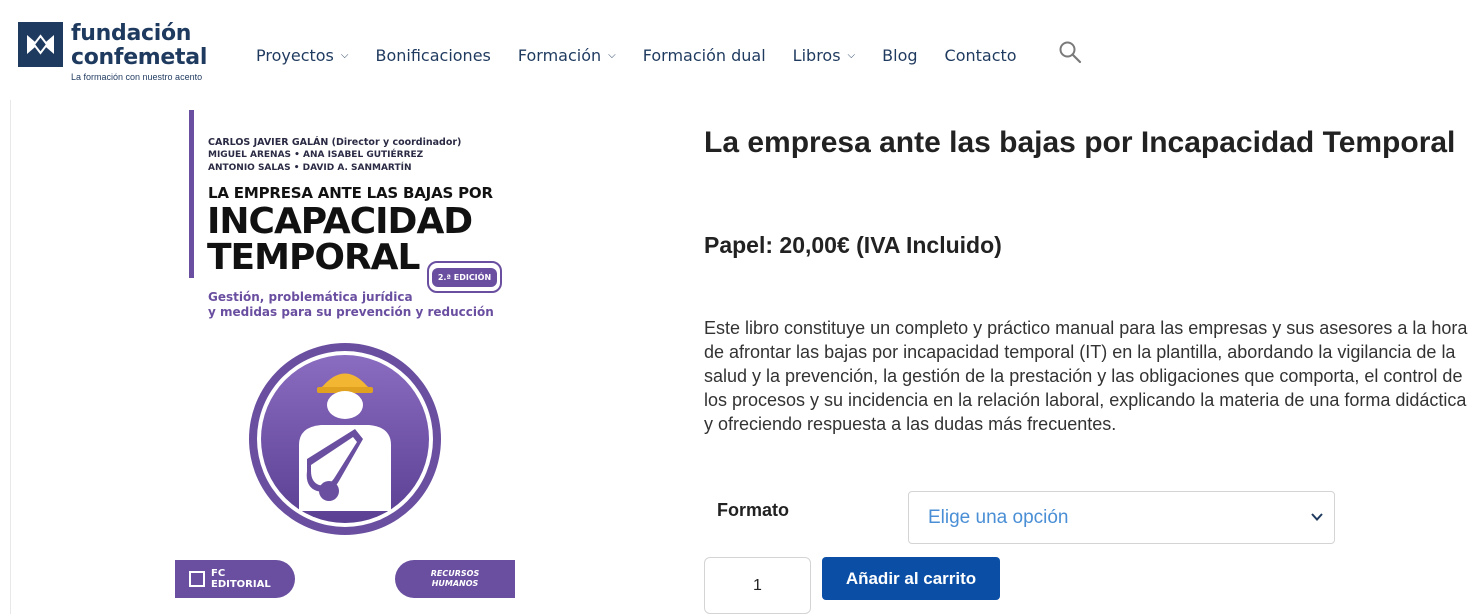 Image resolution: width=1475 pixels, height=614 pixels. What do you see at coordinates (559, 55) in the screenshot?
I see `nav-item-label: Formación` at bounding box center [559, 55].